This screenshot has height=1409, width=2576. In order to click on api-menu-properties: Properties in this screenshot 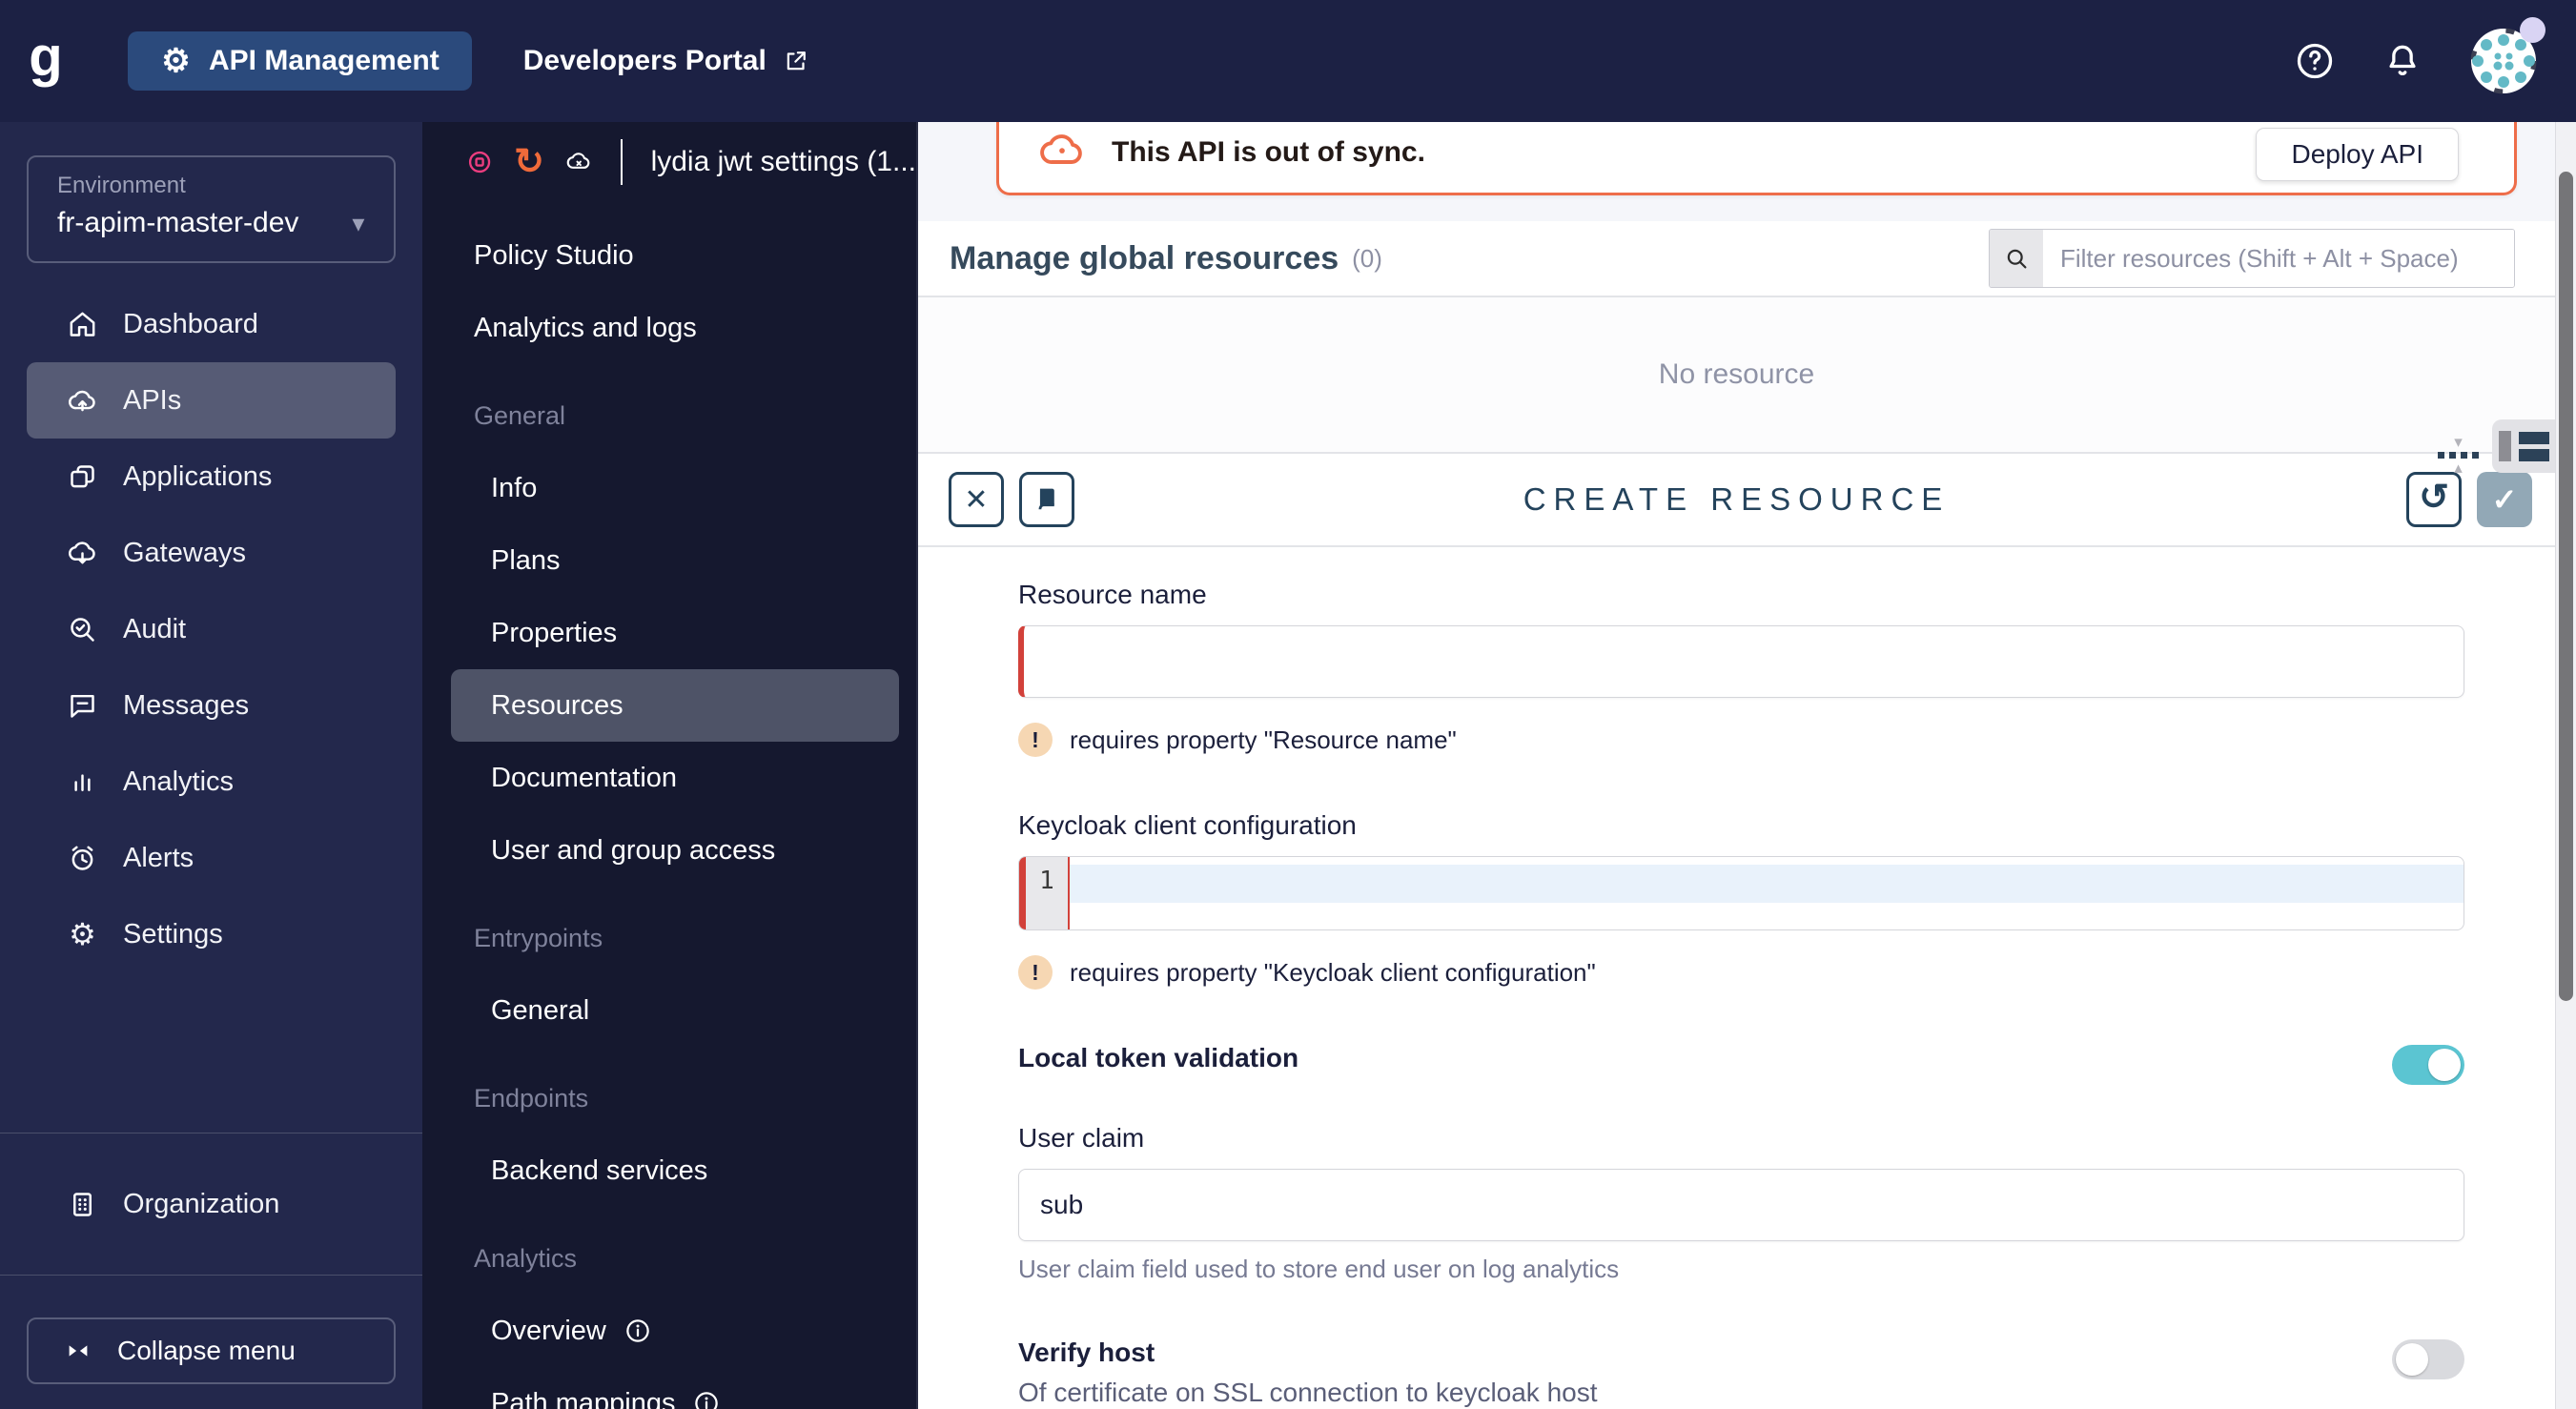, I will do `click(675, 633)`.